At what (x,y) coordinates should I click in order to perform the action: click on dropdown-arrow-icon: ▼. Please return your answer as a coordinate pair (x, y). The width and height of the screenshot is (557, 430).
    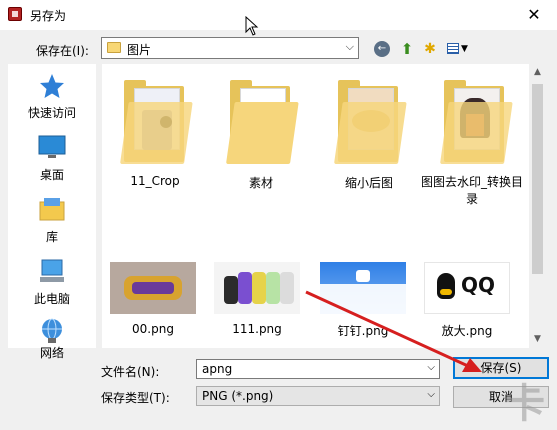
    Looking at the image, I should click on (464, 49).